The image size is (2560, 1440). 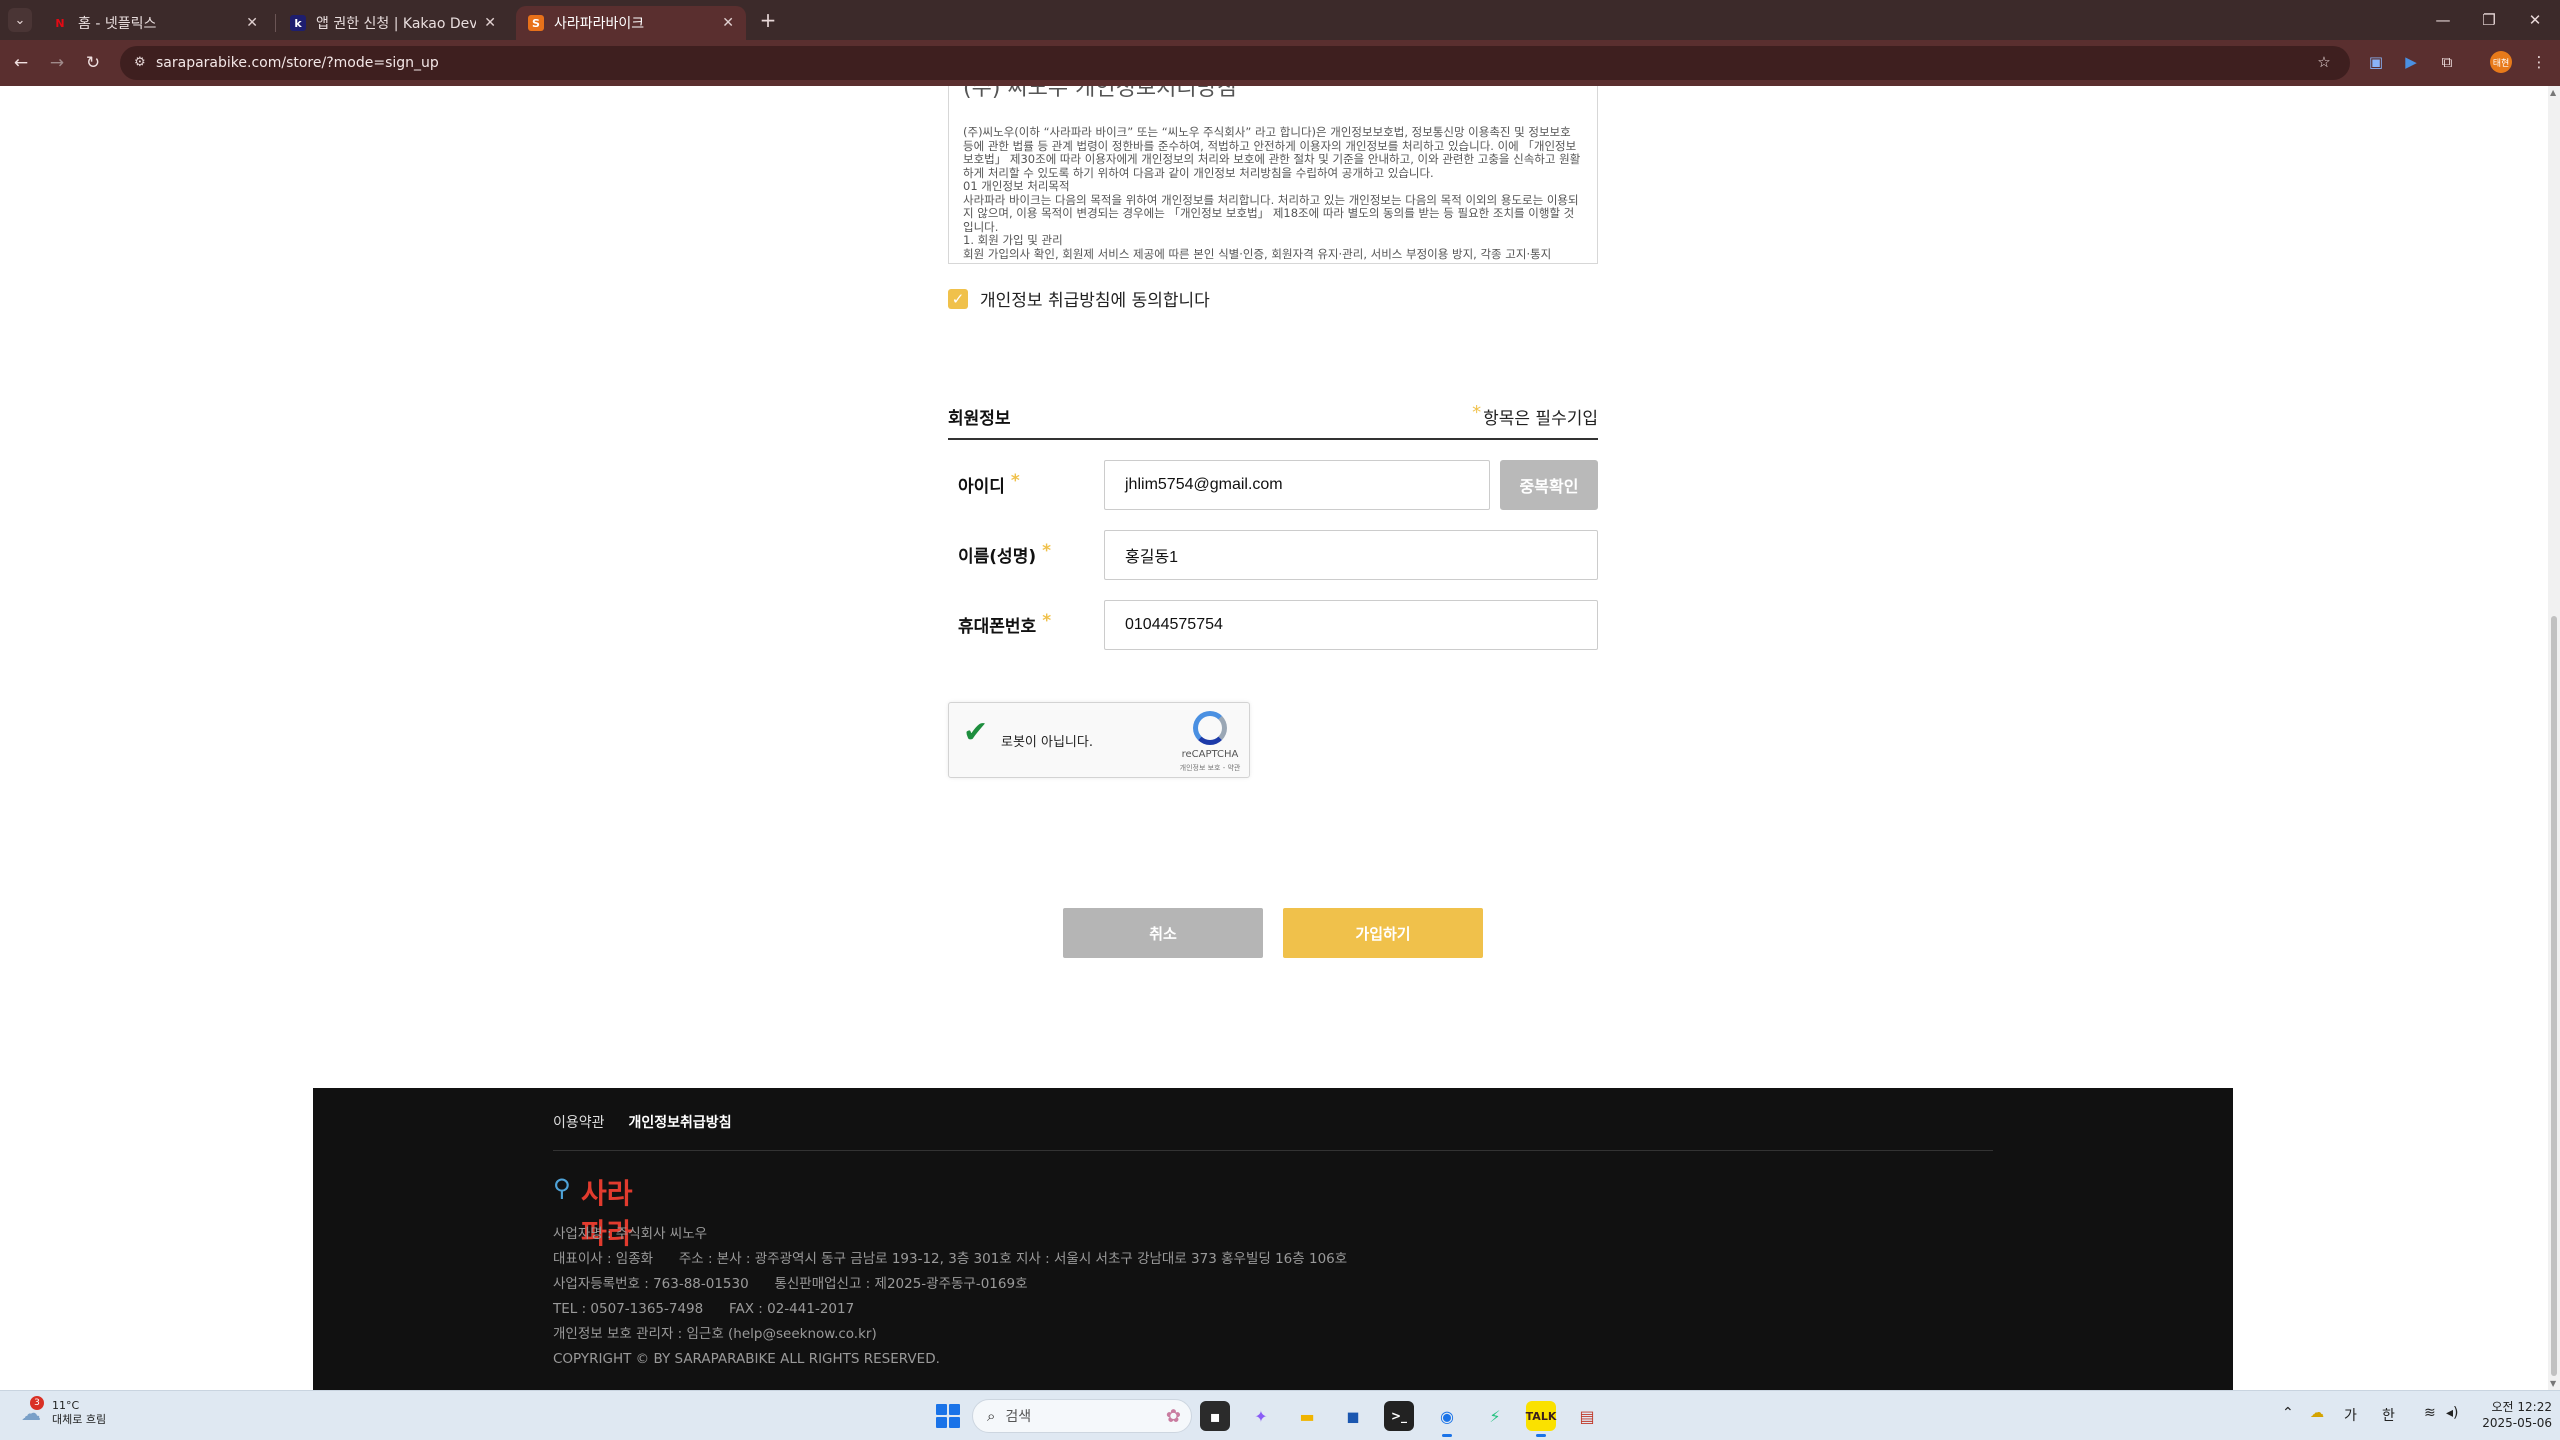 I want to click on extension-play-icon: ▶, so click(x=2411, y=62).